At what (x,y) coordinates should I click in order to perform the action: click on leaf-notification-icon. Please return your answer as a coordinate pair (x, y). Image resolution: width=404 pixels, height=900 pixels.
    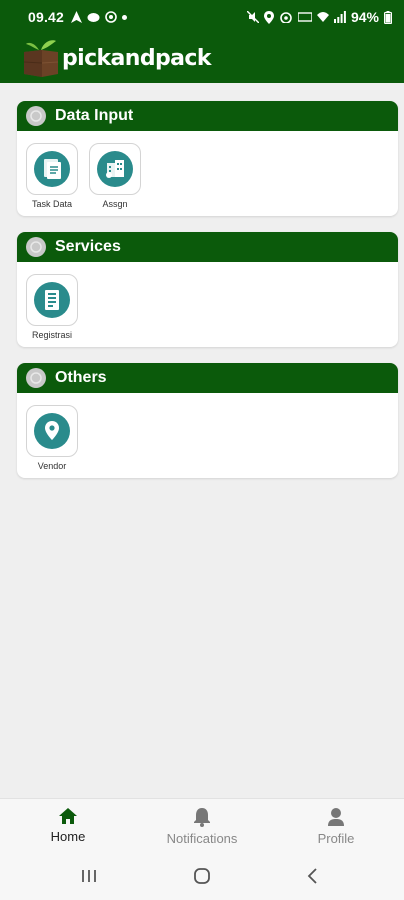
    Looking at the image, I should click on (93, 17).